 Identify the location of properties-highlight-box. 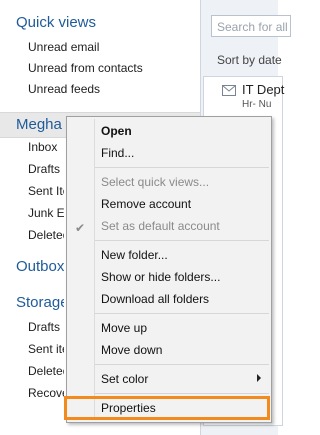
(167, 408).